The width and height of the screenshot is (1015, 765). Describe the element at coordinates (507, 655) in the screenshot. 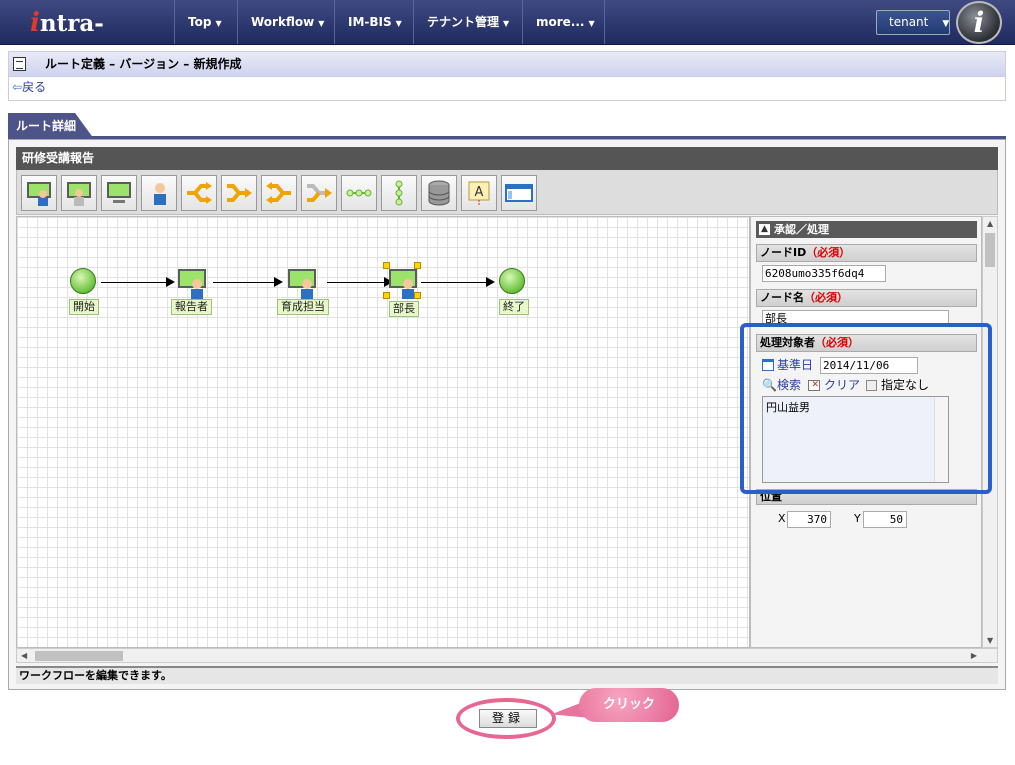

I see `canvas-scrollbar: ◀ ▶` at that location.